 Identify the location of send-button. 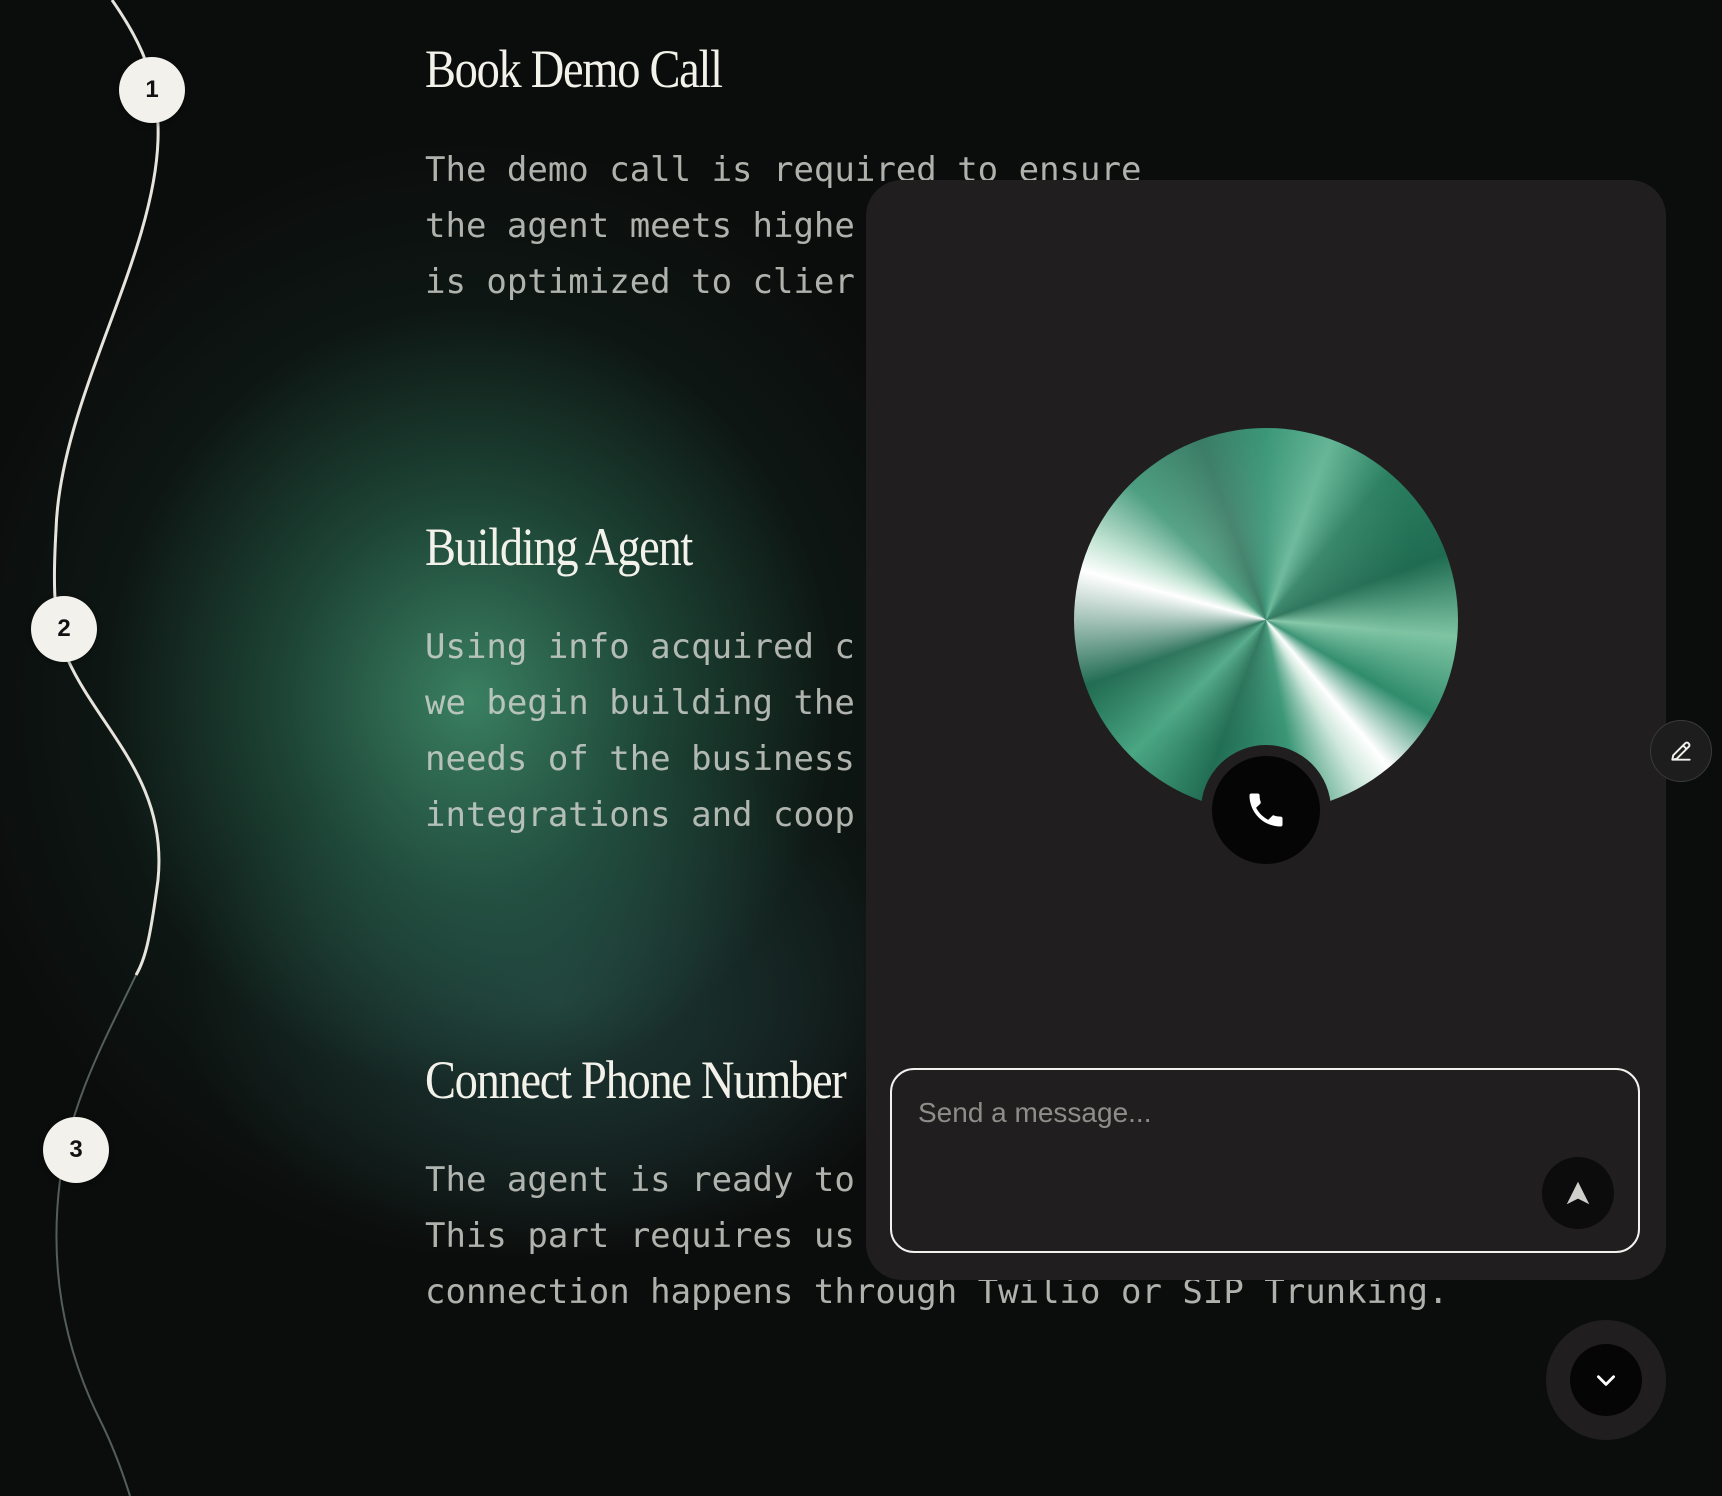
(1578, 1193).